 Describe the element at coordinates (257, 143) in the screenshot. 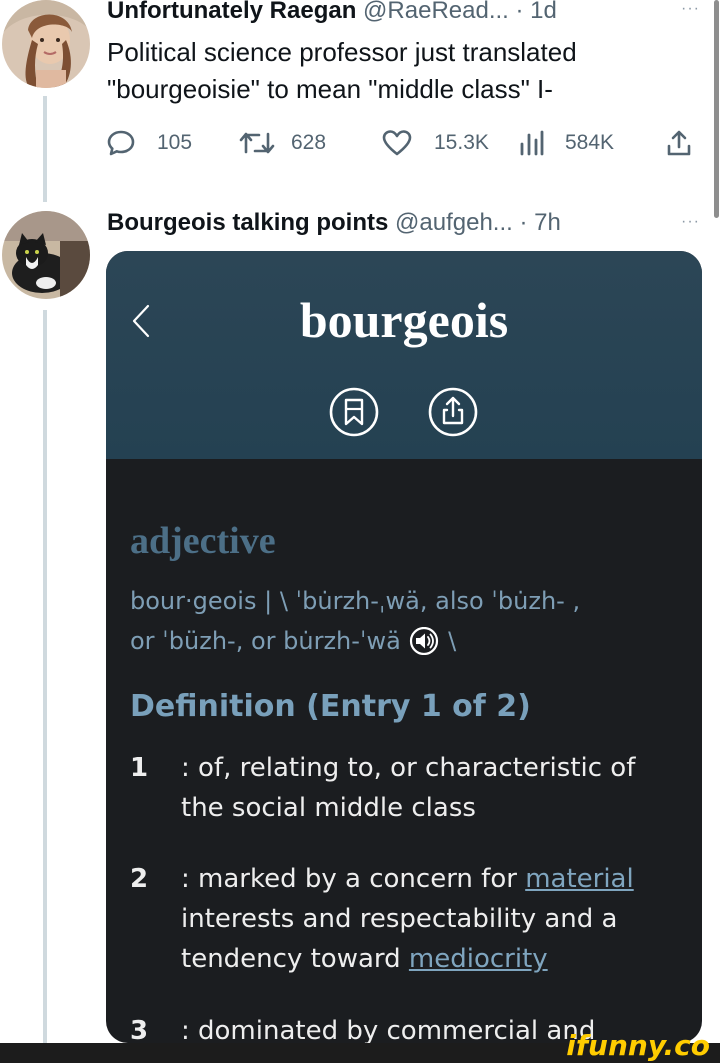

I see `retweet-icon` at that location.